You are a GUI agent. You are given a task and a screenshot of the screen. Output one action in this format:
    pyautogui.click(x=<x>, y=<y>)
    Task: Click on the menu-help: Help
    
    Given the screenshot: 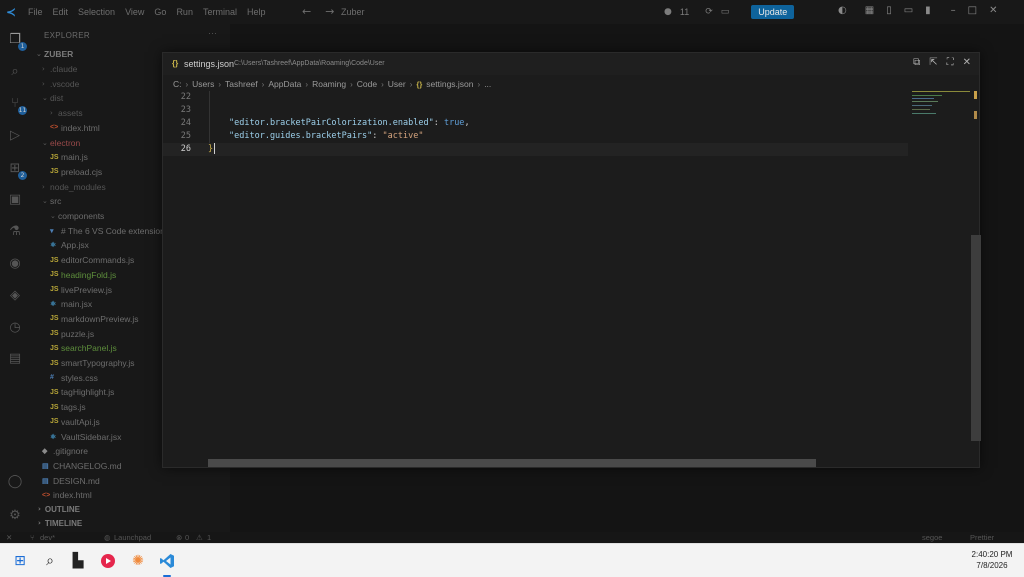 What is the action you would take?
    pyautogui.click(x=256, y=12)
    